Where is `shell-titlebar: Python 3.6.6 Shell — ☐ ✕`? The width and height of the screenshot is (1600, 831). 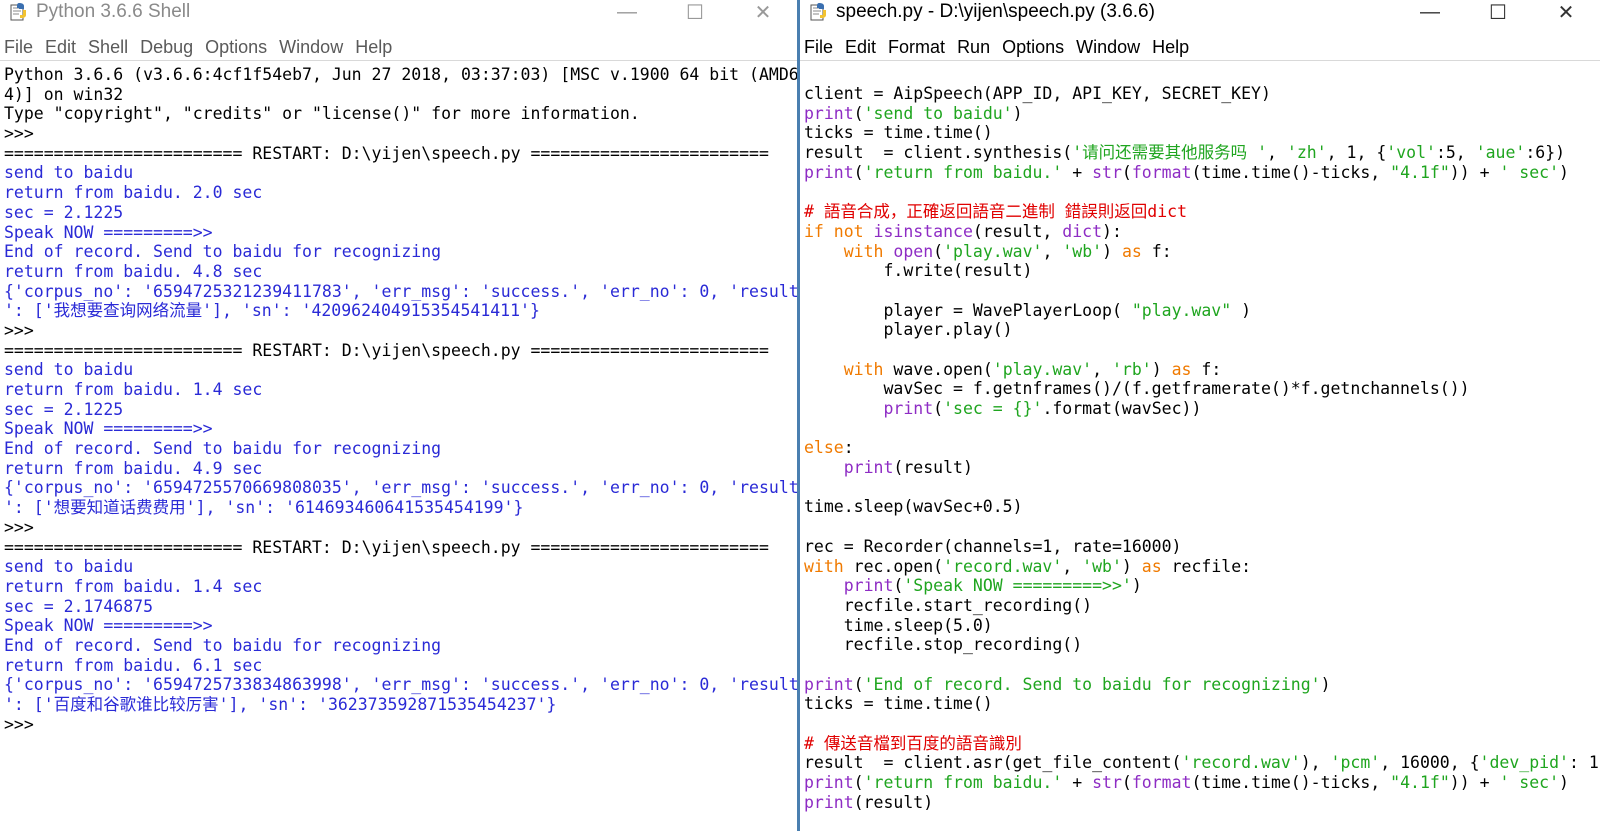 shell-titlebar: Python 3.6.6 Shell — ☐ ✕ is located at coordinates (398, 12).